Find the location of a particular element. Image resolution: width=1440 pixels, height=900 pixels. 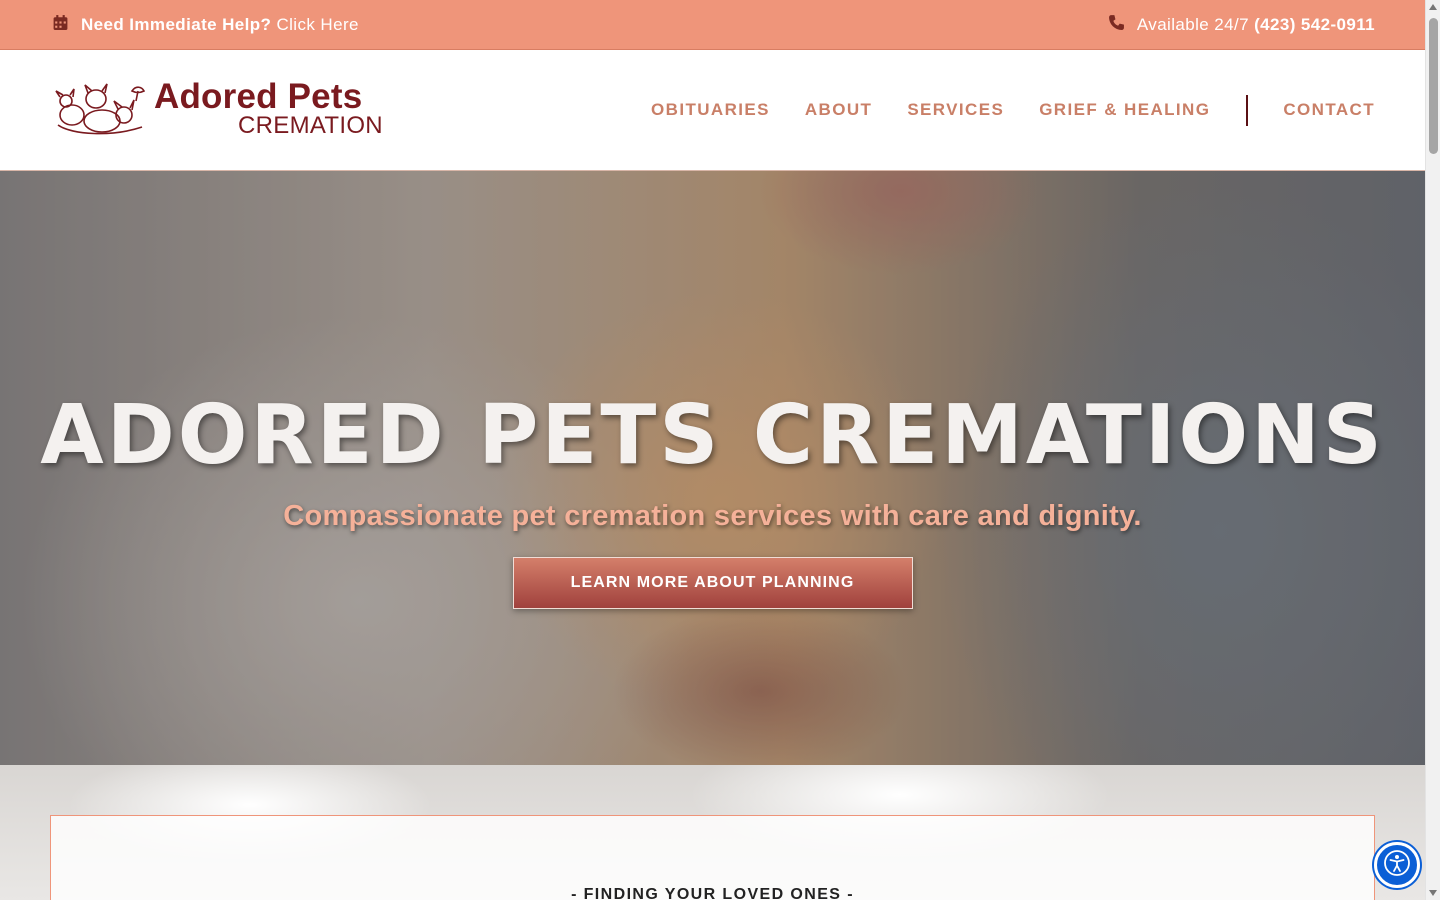

scroll-down-arrow-icon is located at coordinates (1433, 893).